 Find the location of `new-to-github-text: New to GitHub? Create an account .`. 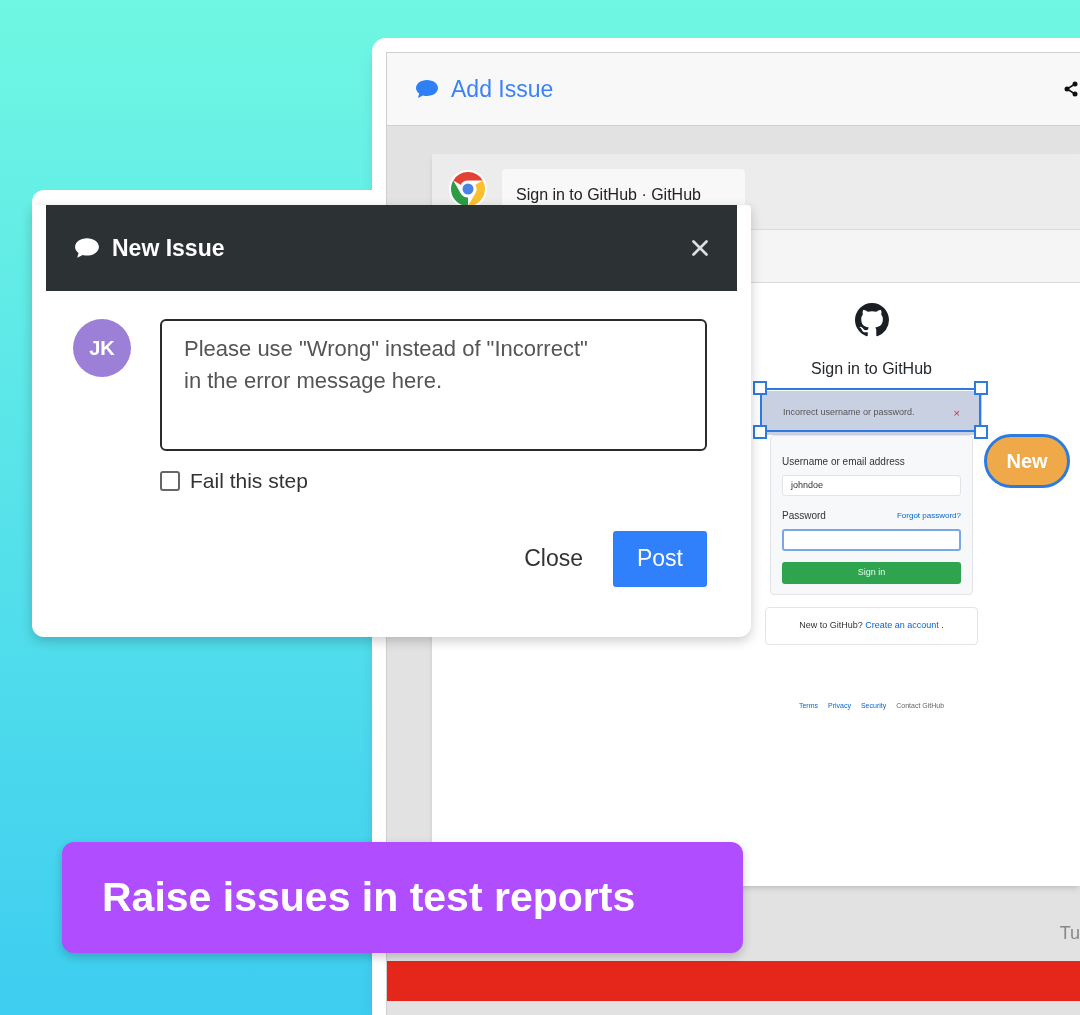

new-to-github-text: New to GitHub? Create an account . is located at coordinates (871, 626).